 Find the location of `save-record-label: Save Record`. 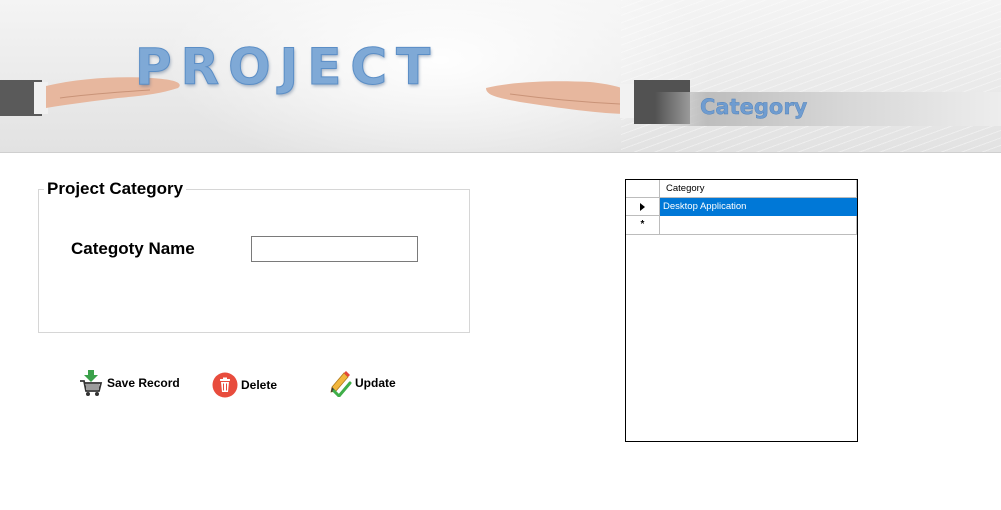

save-record-label: Save Record is located at coordinates (143, 383).